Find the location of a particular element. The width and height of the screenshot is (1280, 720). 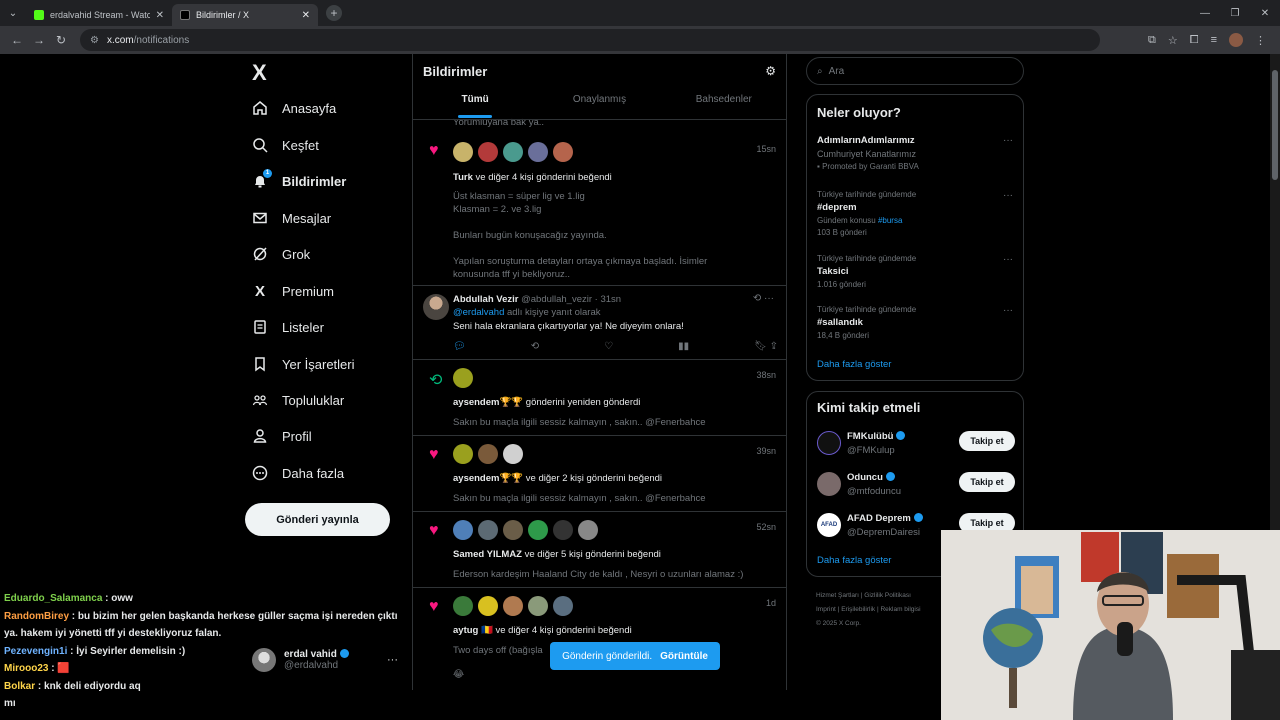

nav-label: Mesajlar is located at coordinates (307, 218).